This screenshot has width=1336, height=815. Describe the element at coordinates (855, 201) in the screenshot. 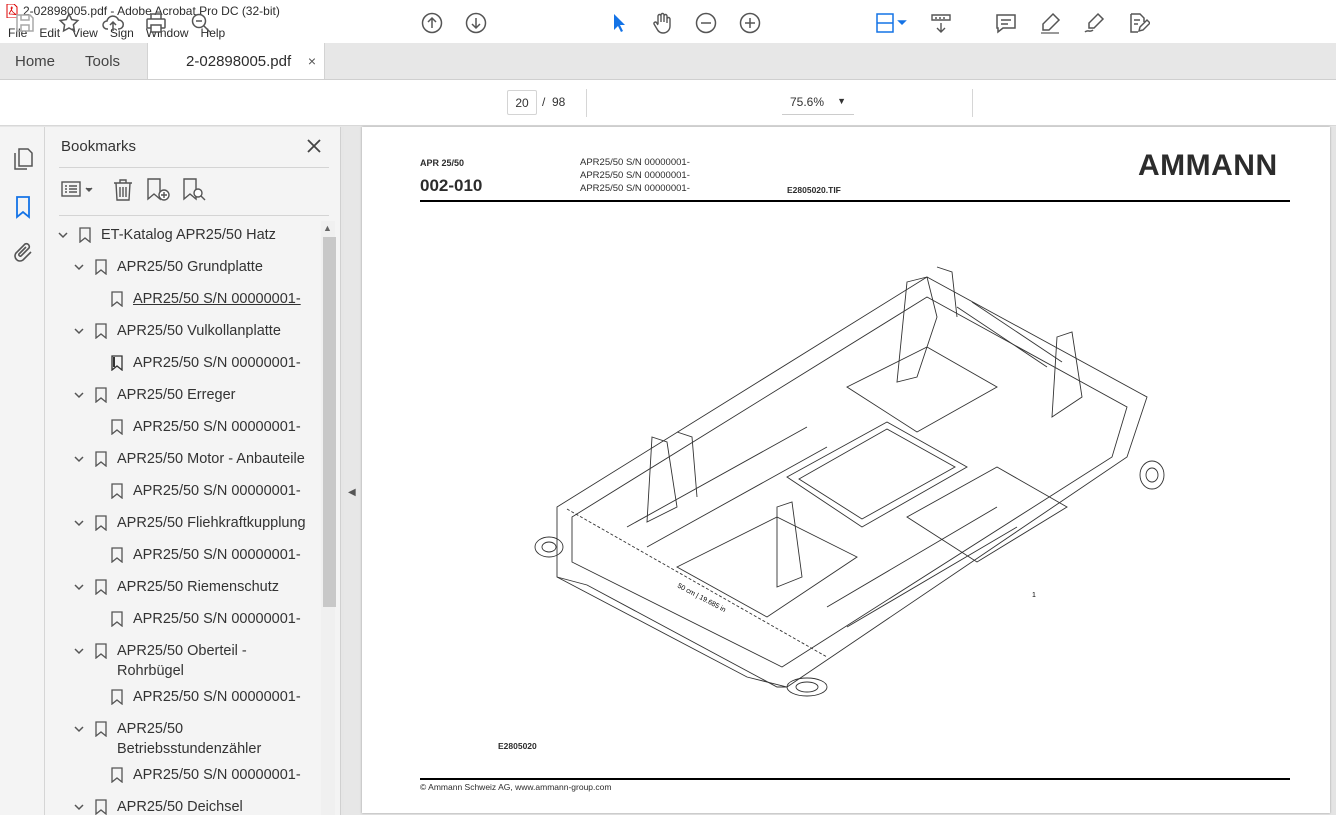

I see `header-rule` at that location.